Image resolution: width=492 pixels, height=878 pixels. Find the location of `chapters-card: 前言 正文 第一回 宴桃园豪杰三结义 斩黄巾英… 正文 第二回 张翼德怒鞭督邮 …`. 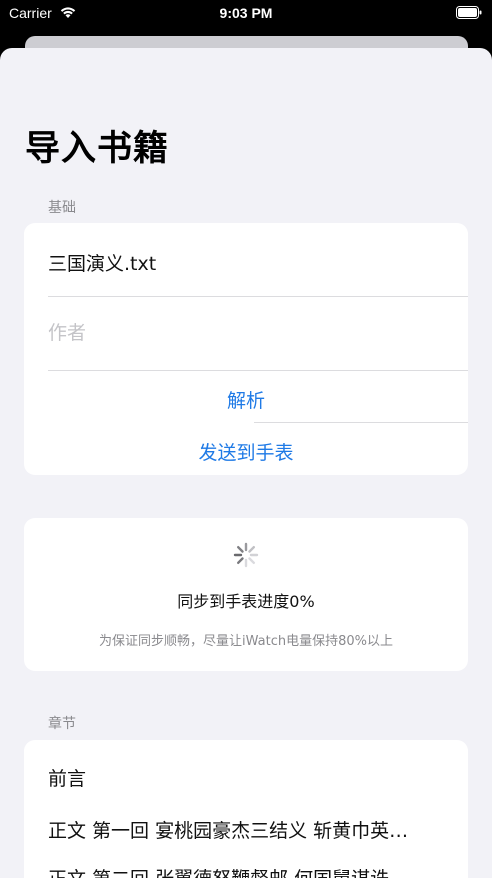

chapters-card: 前言 正文 第一回 宴桃园豪杰三结义 斩黄巾英… 正文 第二回 张翼德怒鞭督邮 … is located at coordinates (246, 809).